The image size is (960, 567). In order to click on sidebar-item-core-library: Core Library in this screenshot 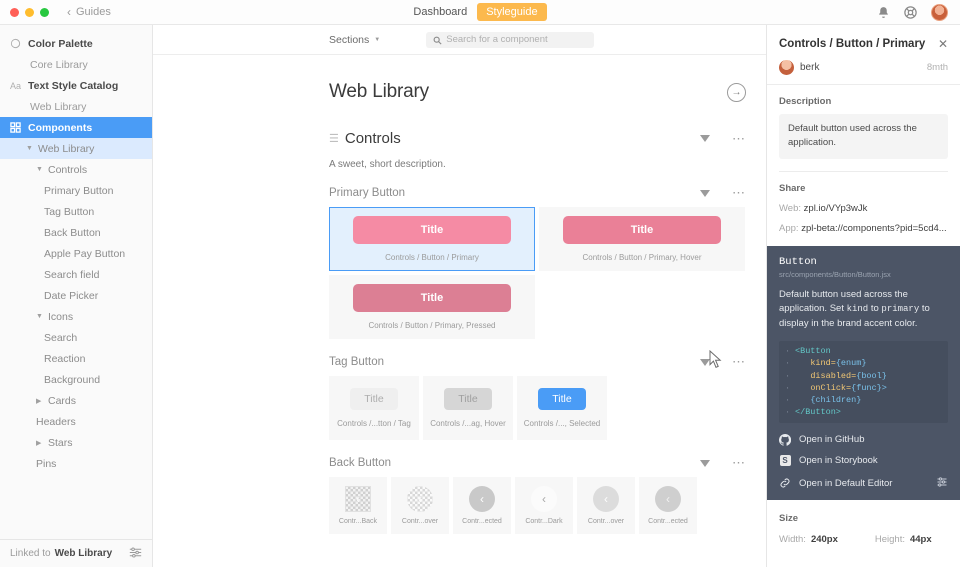, I will do `click(76, 64)`.